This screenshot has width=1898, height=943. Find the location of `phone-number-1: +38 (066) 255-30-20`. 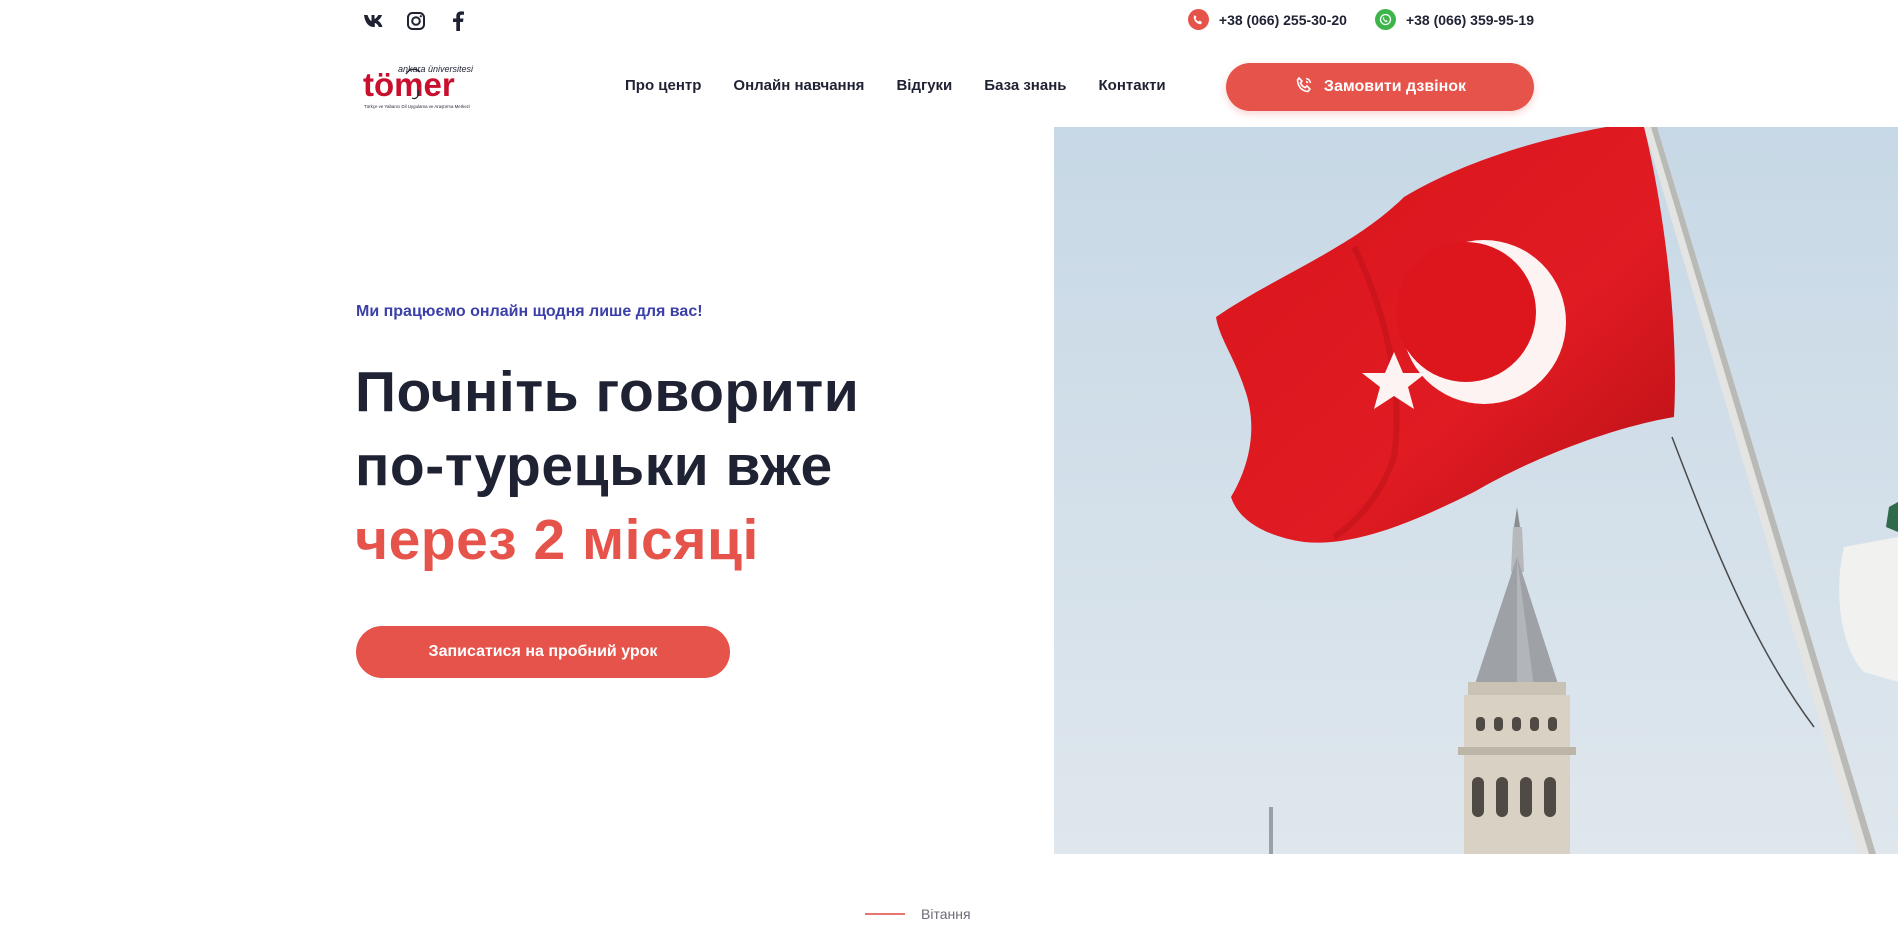

phone-number-1: +38 (066) 255-30-20 is located at coordinates (1282, 19).